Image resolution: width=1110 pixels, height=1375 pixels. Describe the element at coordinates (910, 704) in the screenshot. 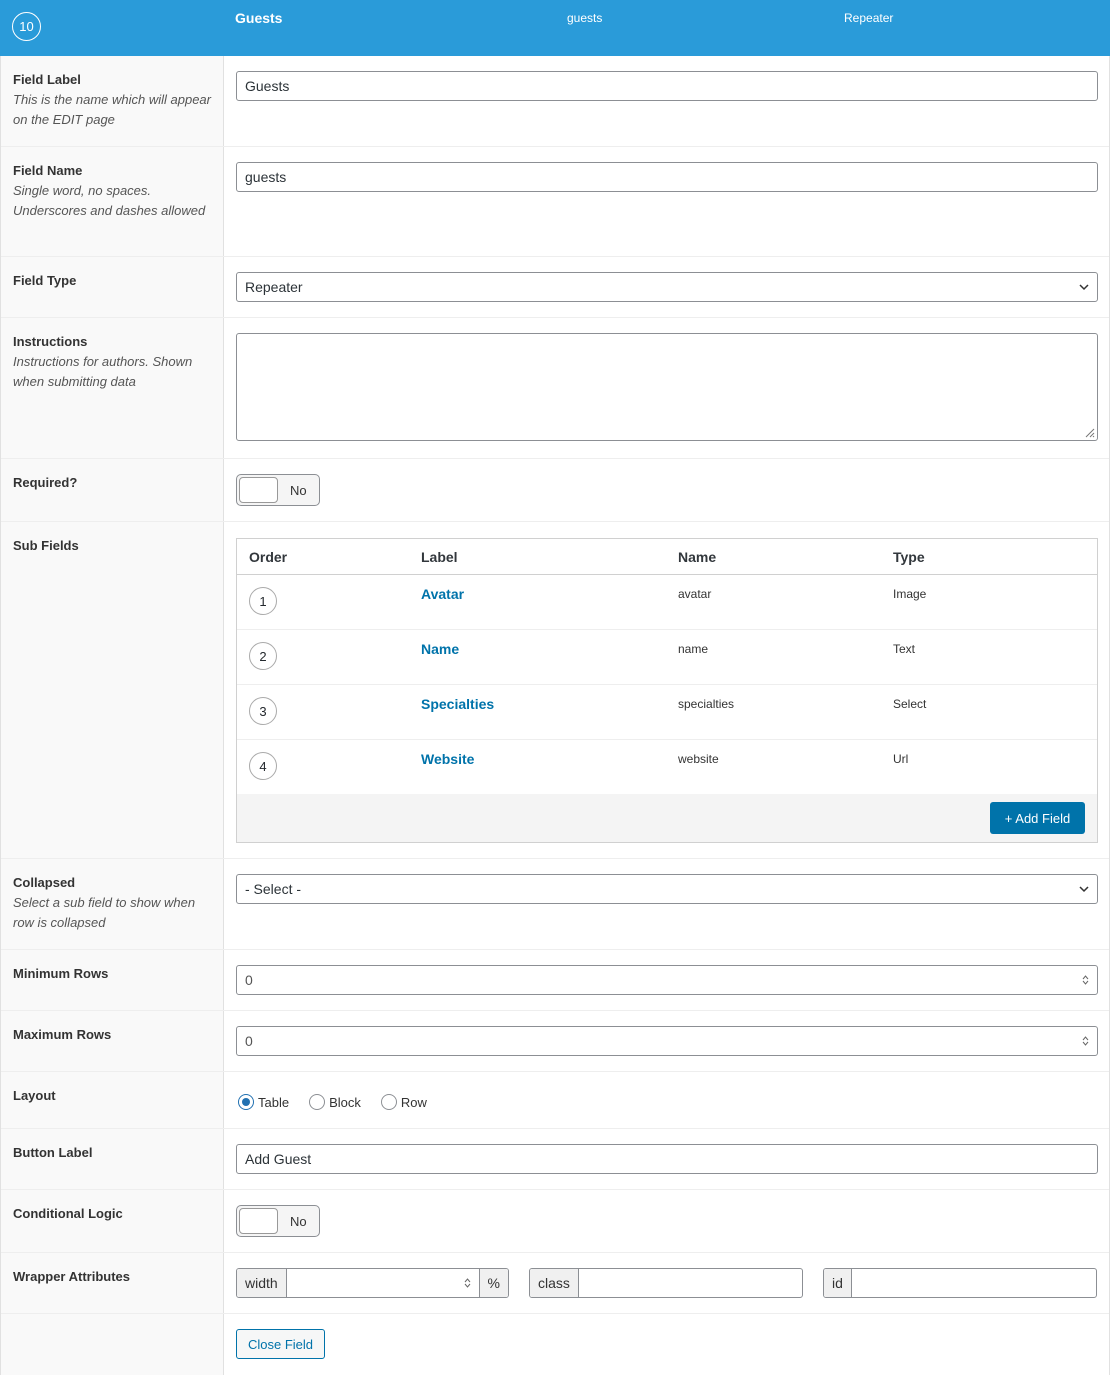

I see `sub-field-type: Select` at that location.